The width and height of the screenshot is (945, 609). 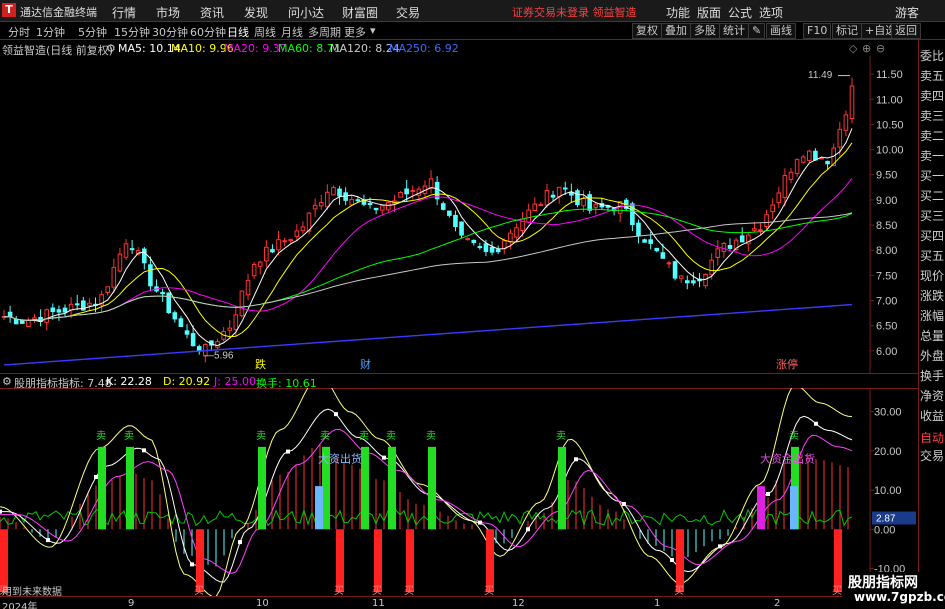 I want to click on period-5min: 5分钟, so click(x=92, y=32).